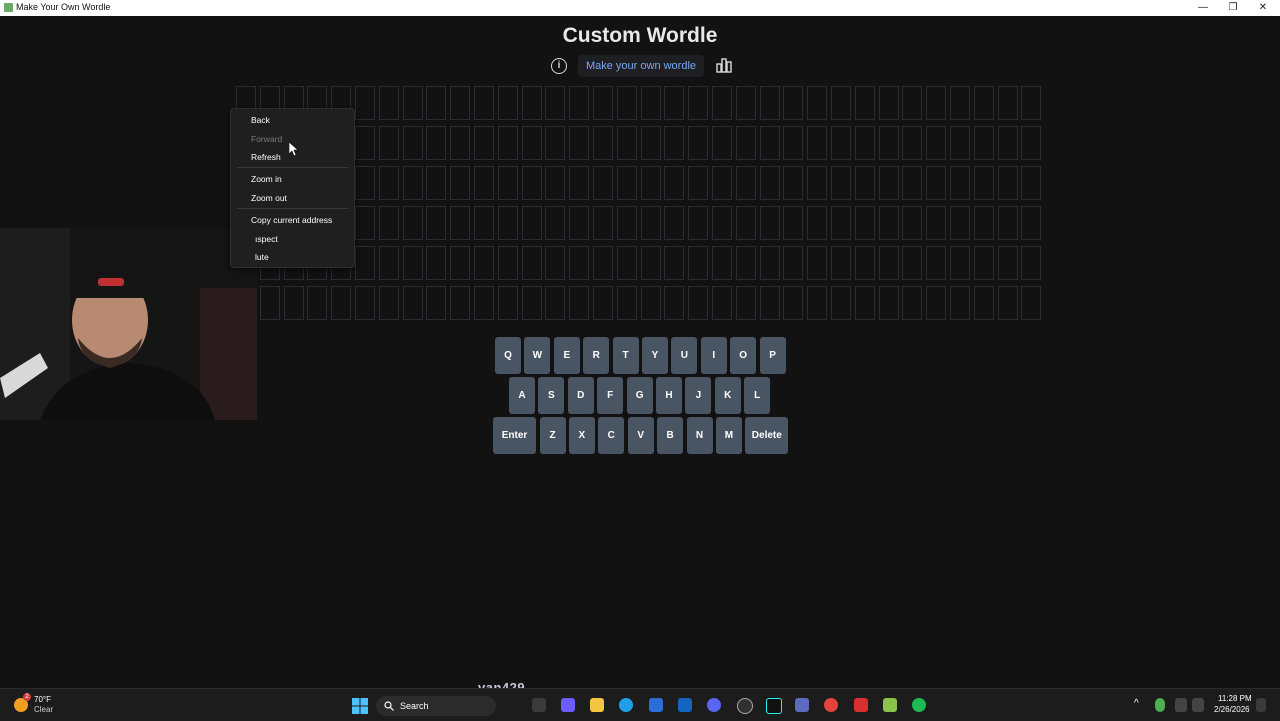  What do you see at coordinates (568, 705) in the screenshot?
I see `copilot-icon` at bounding box center [568, 705].